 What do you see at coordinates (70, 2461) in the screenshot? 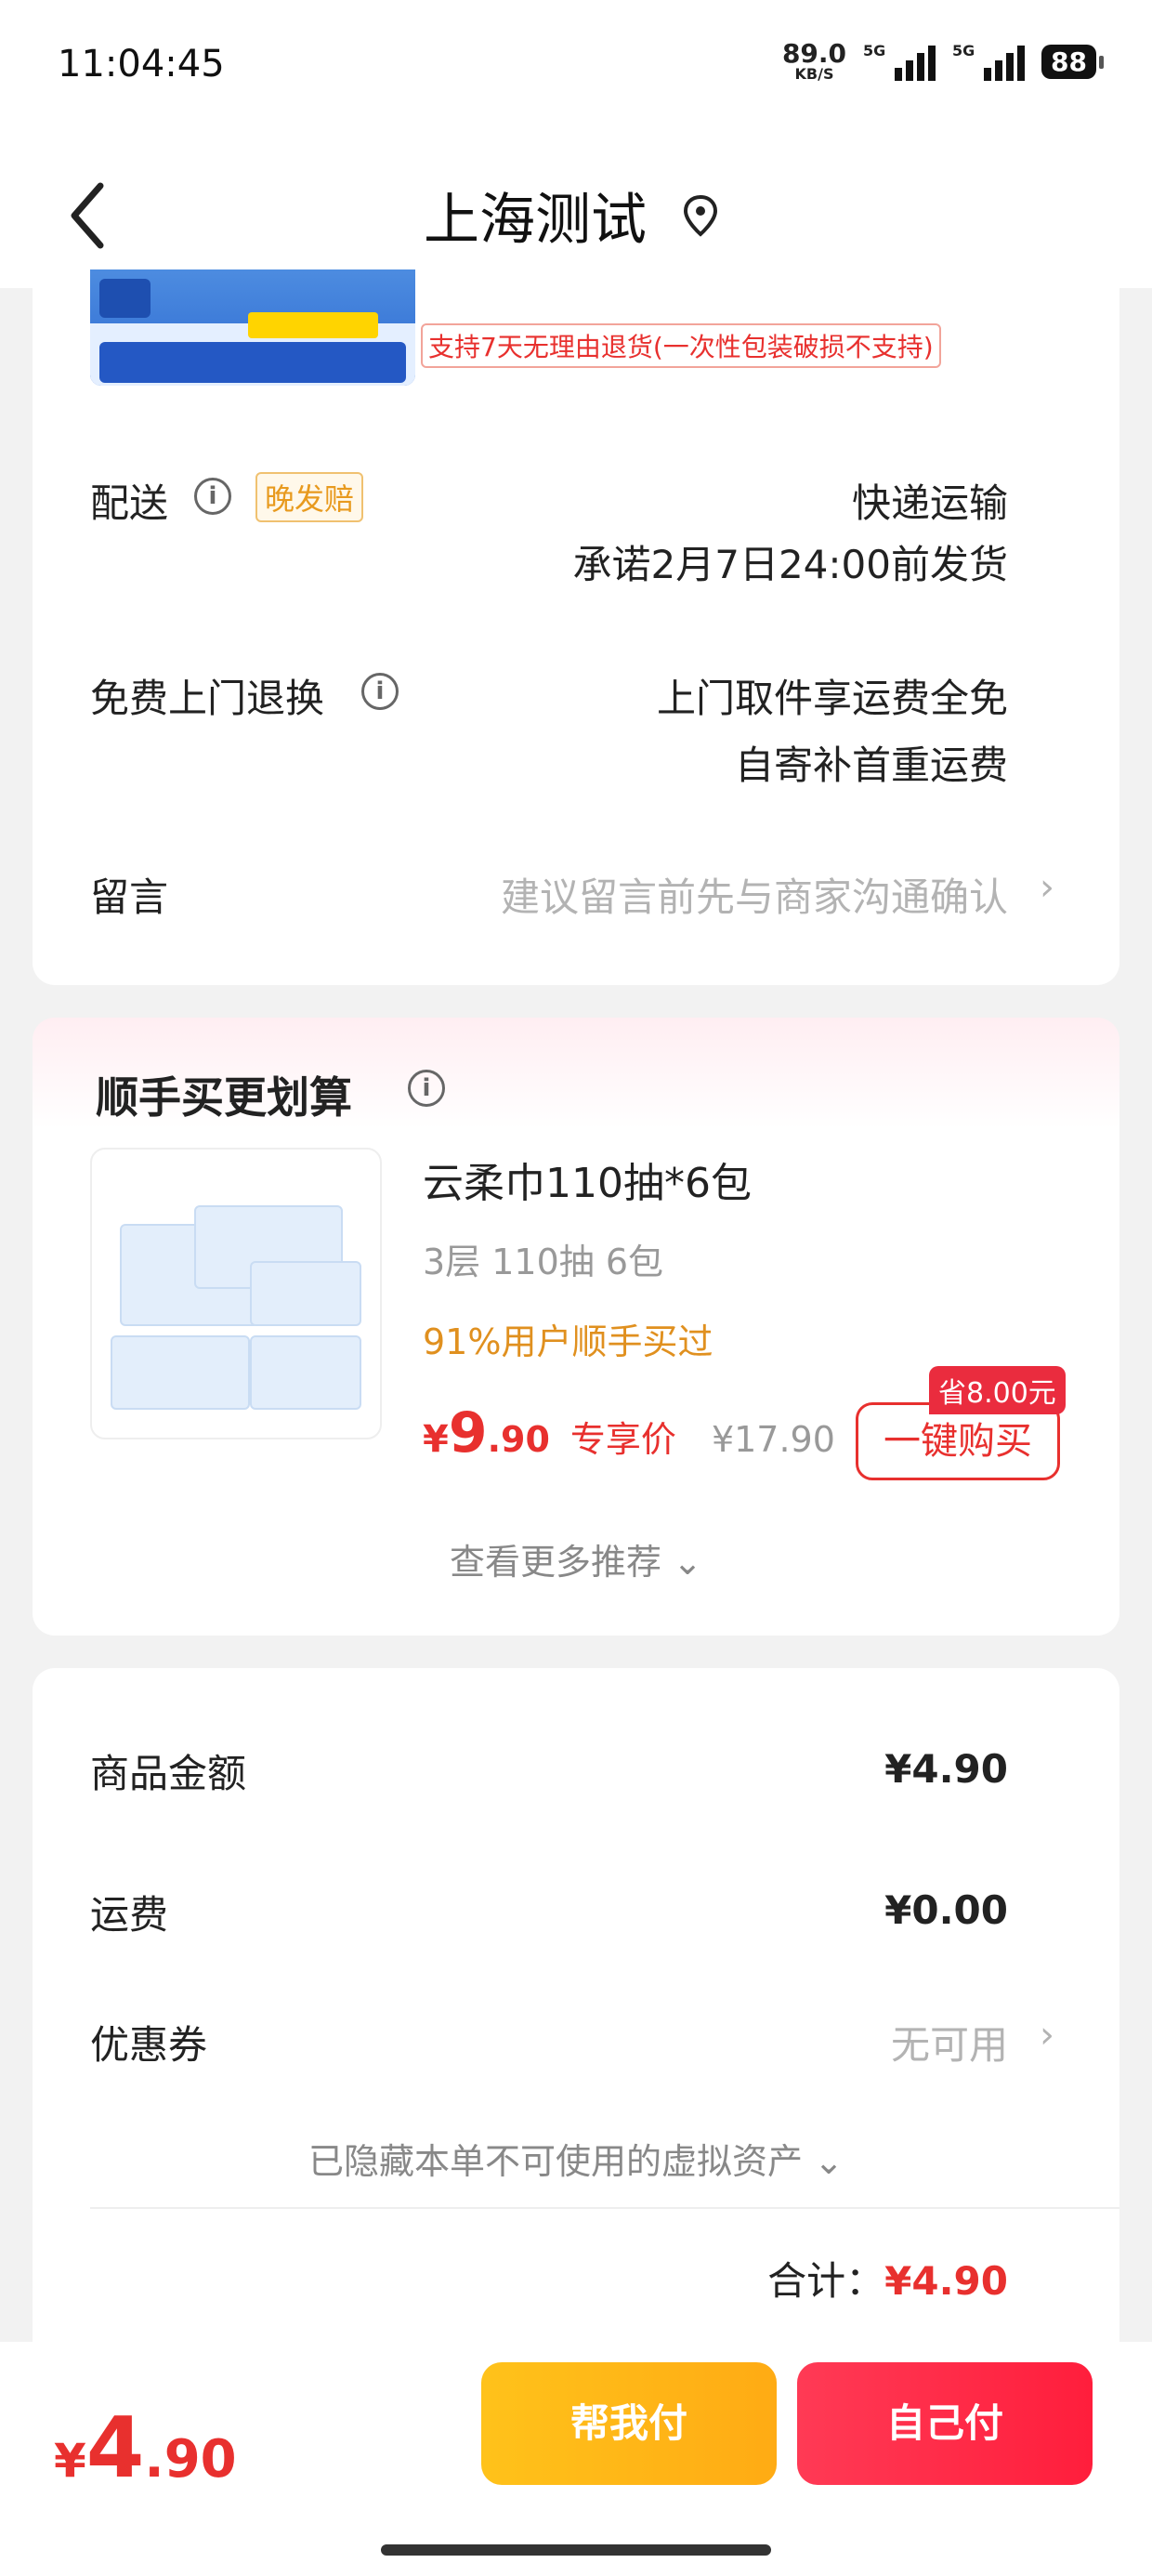
I see `pay-price-symbol: ¥` at bounding box center [70, 2461].